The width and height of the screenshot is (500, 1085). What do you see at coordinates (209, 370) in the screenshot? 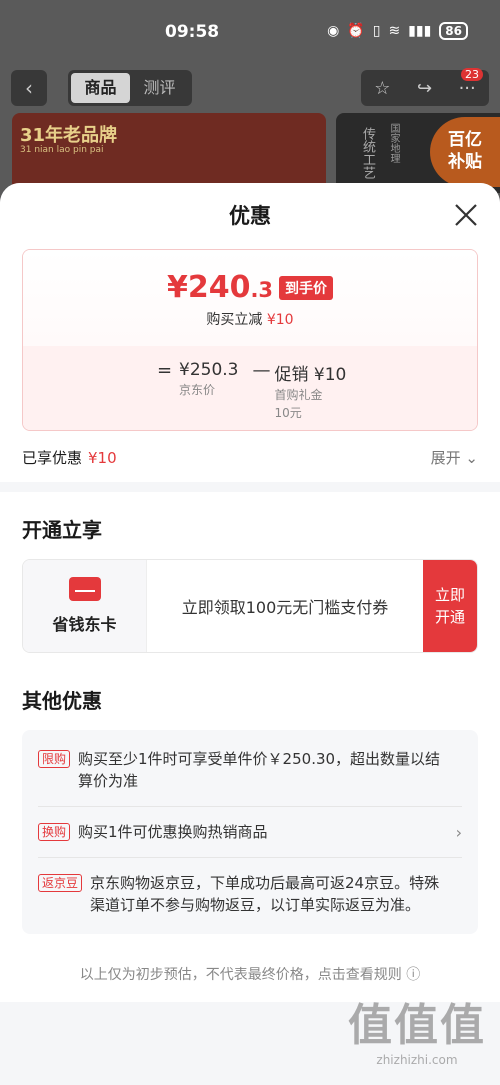
I see `base-price-value: ¥250.3` at bounding box center [209, 370].